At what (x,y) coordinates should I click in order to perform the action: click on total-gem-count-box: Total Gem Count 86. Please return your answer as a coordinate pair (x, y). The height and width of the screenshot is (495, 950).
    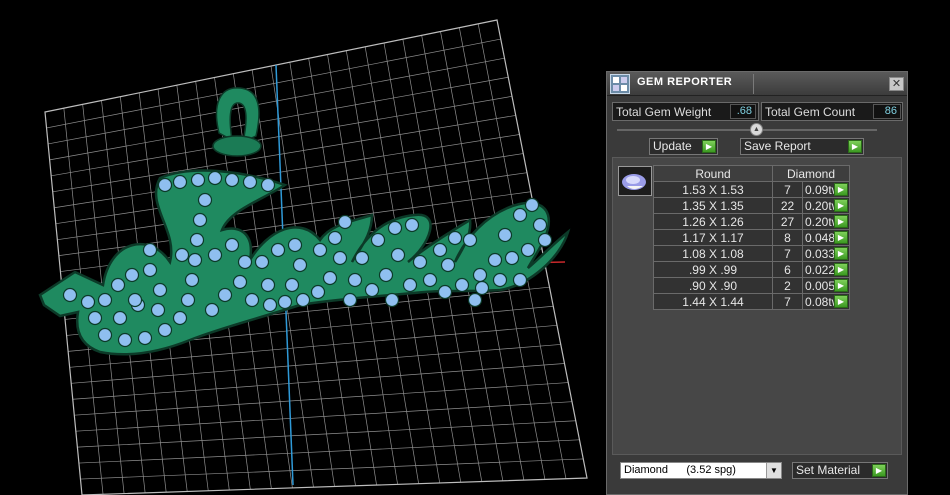
    Looking at the image, I should click on (832, 111).